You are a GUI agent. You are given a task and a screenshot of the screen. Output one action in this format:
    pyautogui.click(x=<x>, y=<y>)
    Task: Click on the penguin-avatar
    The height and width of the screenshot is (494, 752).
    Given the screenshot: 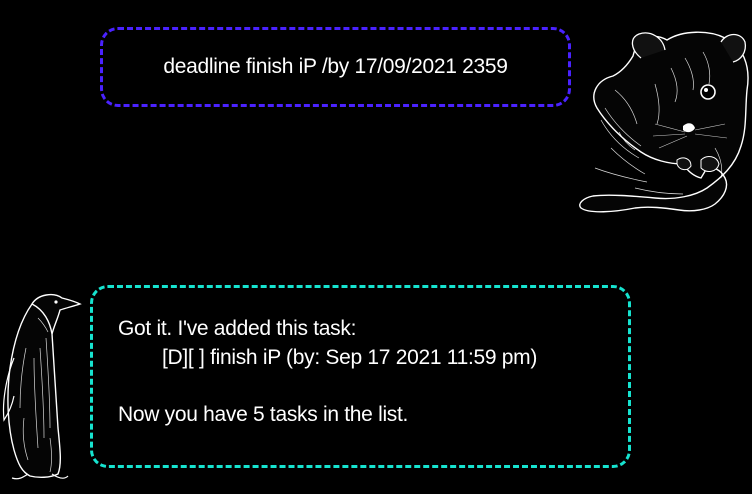 What is the action you would take?
    pyautogui.click(x=41, y=384)
    